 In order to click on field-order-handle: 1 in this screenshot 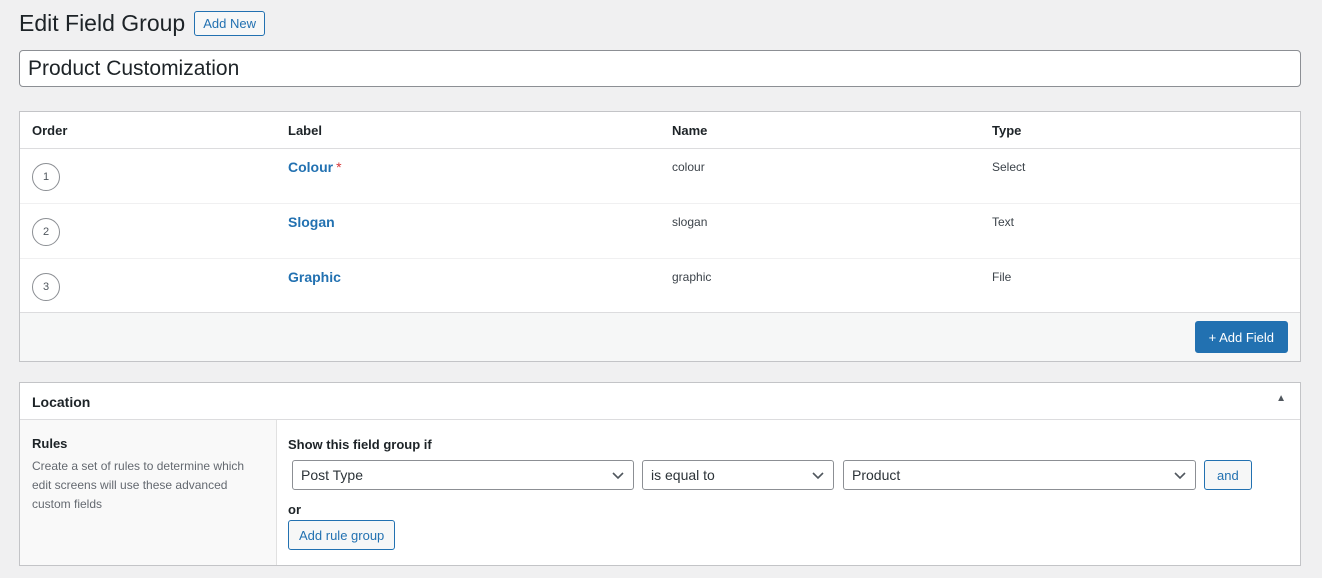, I will do `click(46, 177)`.